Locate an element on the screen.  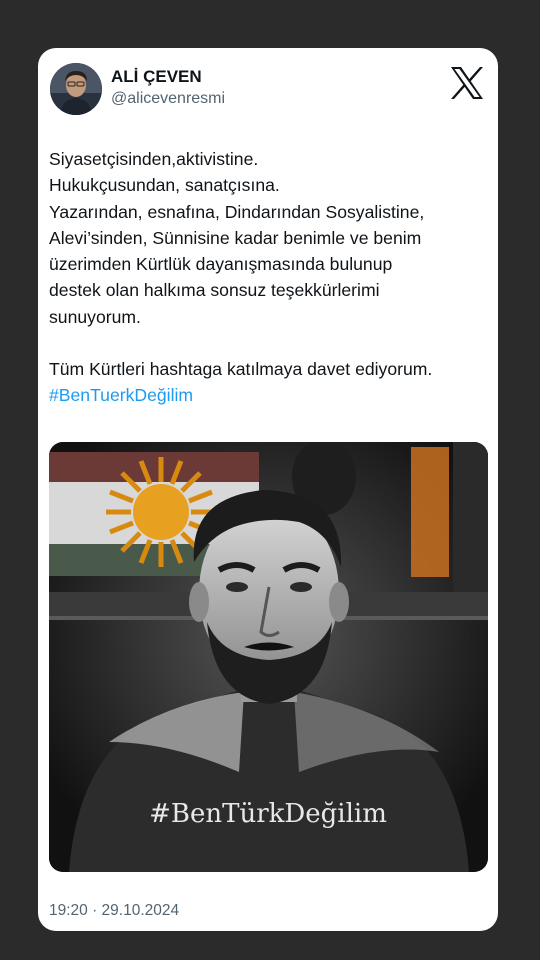
tweet-line: sunuyorum. is located at coordinates (95, 316).